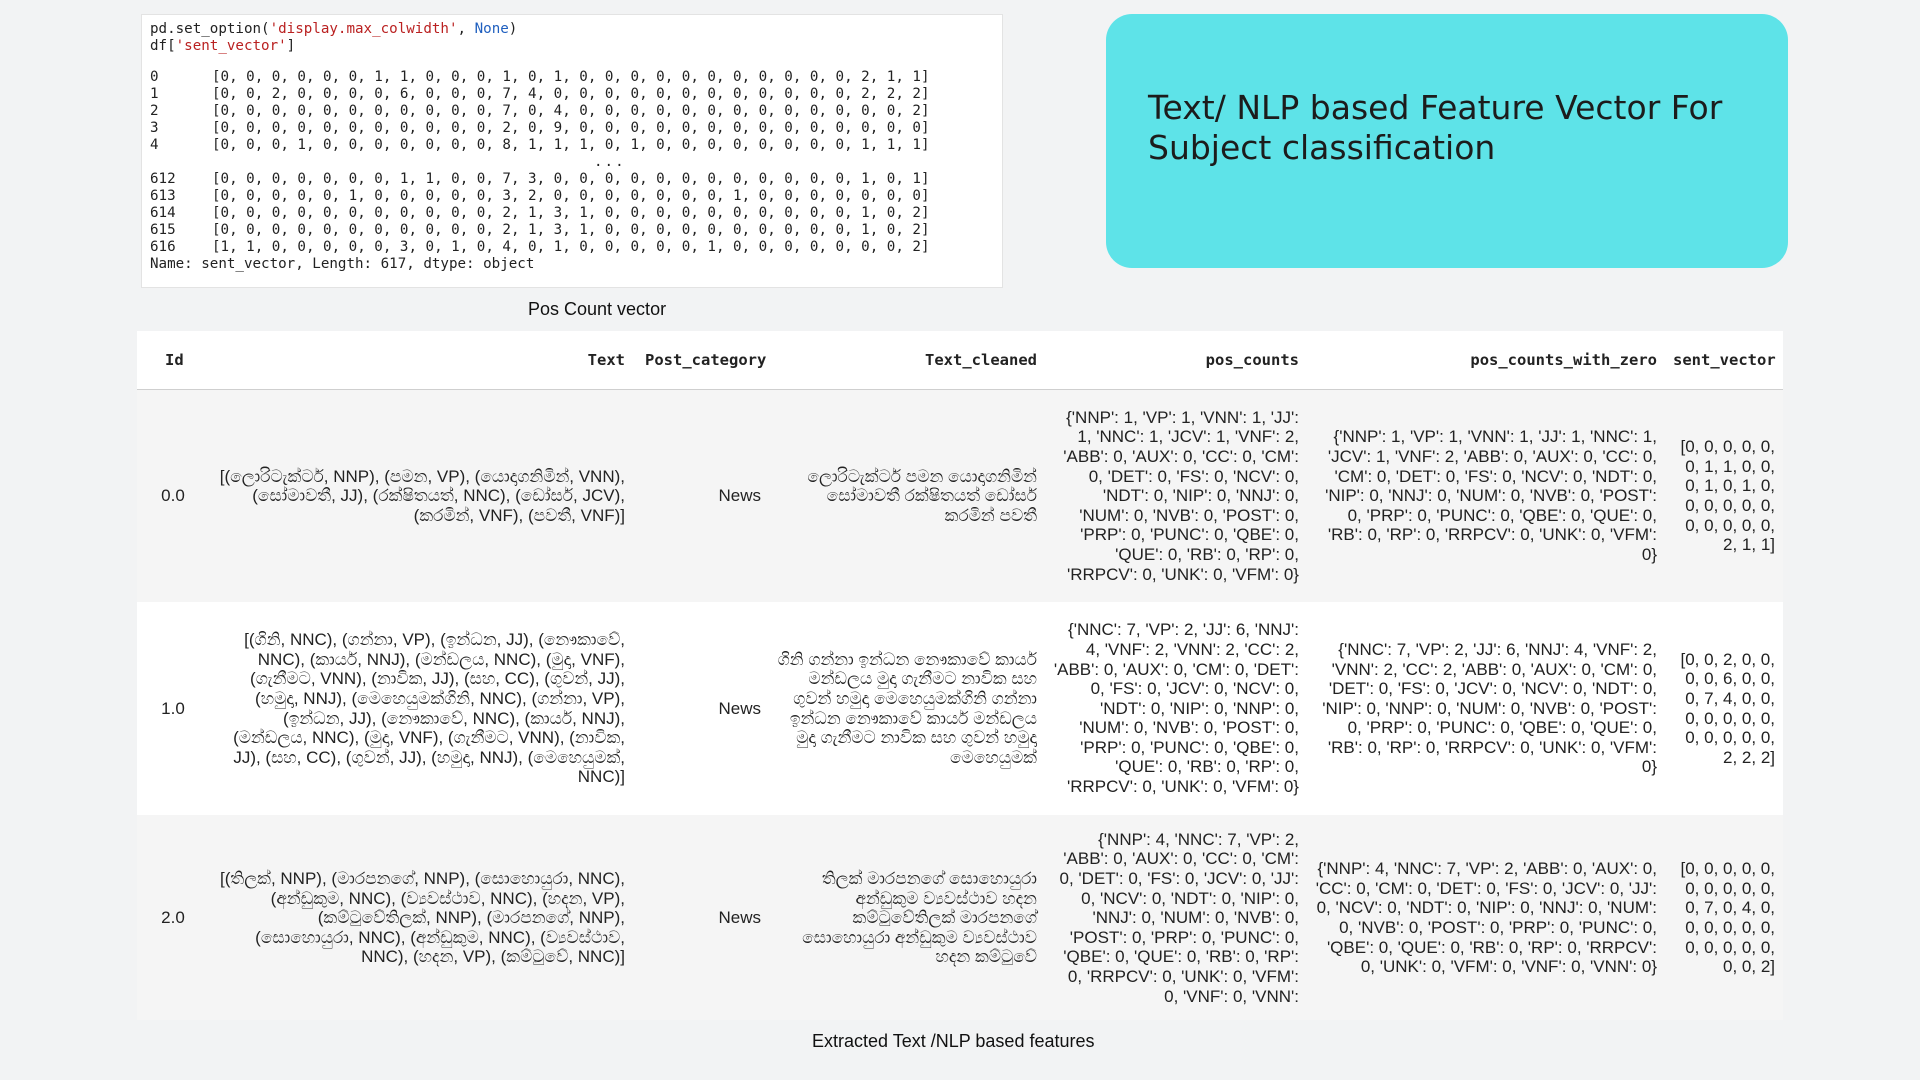 The height and width of the screenshot is (1080, 1920). Describe the element at coordinates (1252, 360) in the screenshot. I see `header-pos-counts: pos_counts` at that location.